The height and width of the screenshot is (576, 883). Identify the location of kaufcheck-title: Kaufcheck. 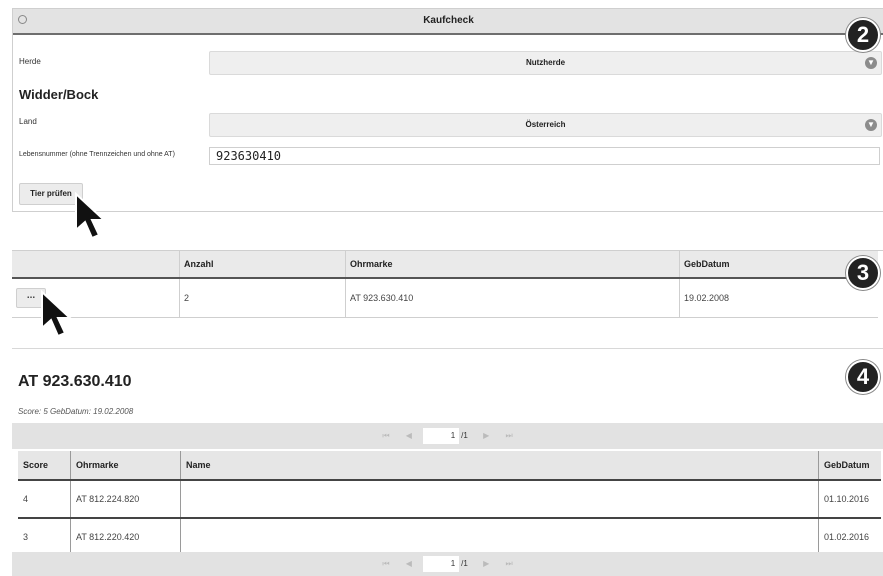
(448, 20).